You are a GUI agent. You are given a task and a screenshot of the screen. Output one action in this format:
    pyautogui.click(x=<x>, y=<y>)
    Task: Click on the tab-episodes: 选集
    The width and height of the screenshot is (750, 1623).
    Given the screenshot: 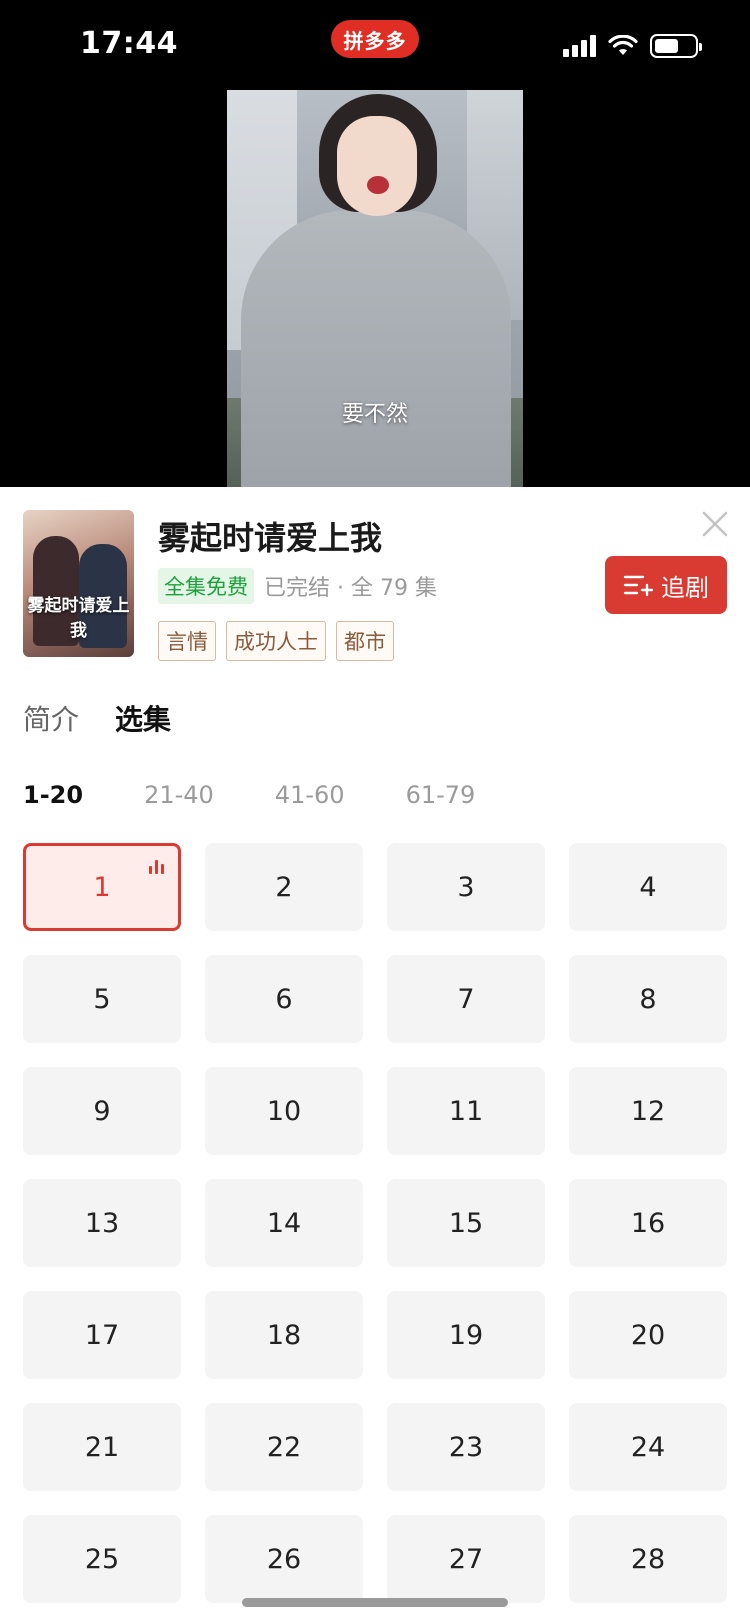 What is the action you would take?
    pyautogui.click(x=143, y=718)
    